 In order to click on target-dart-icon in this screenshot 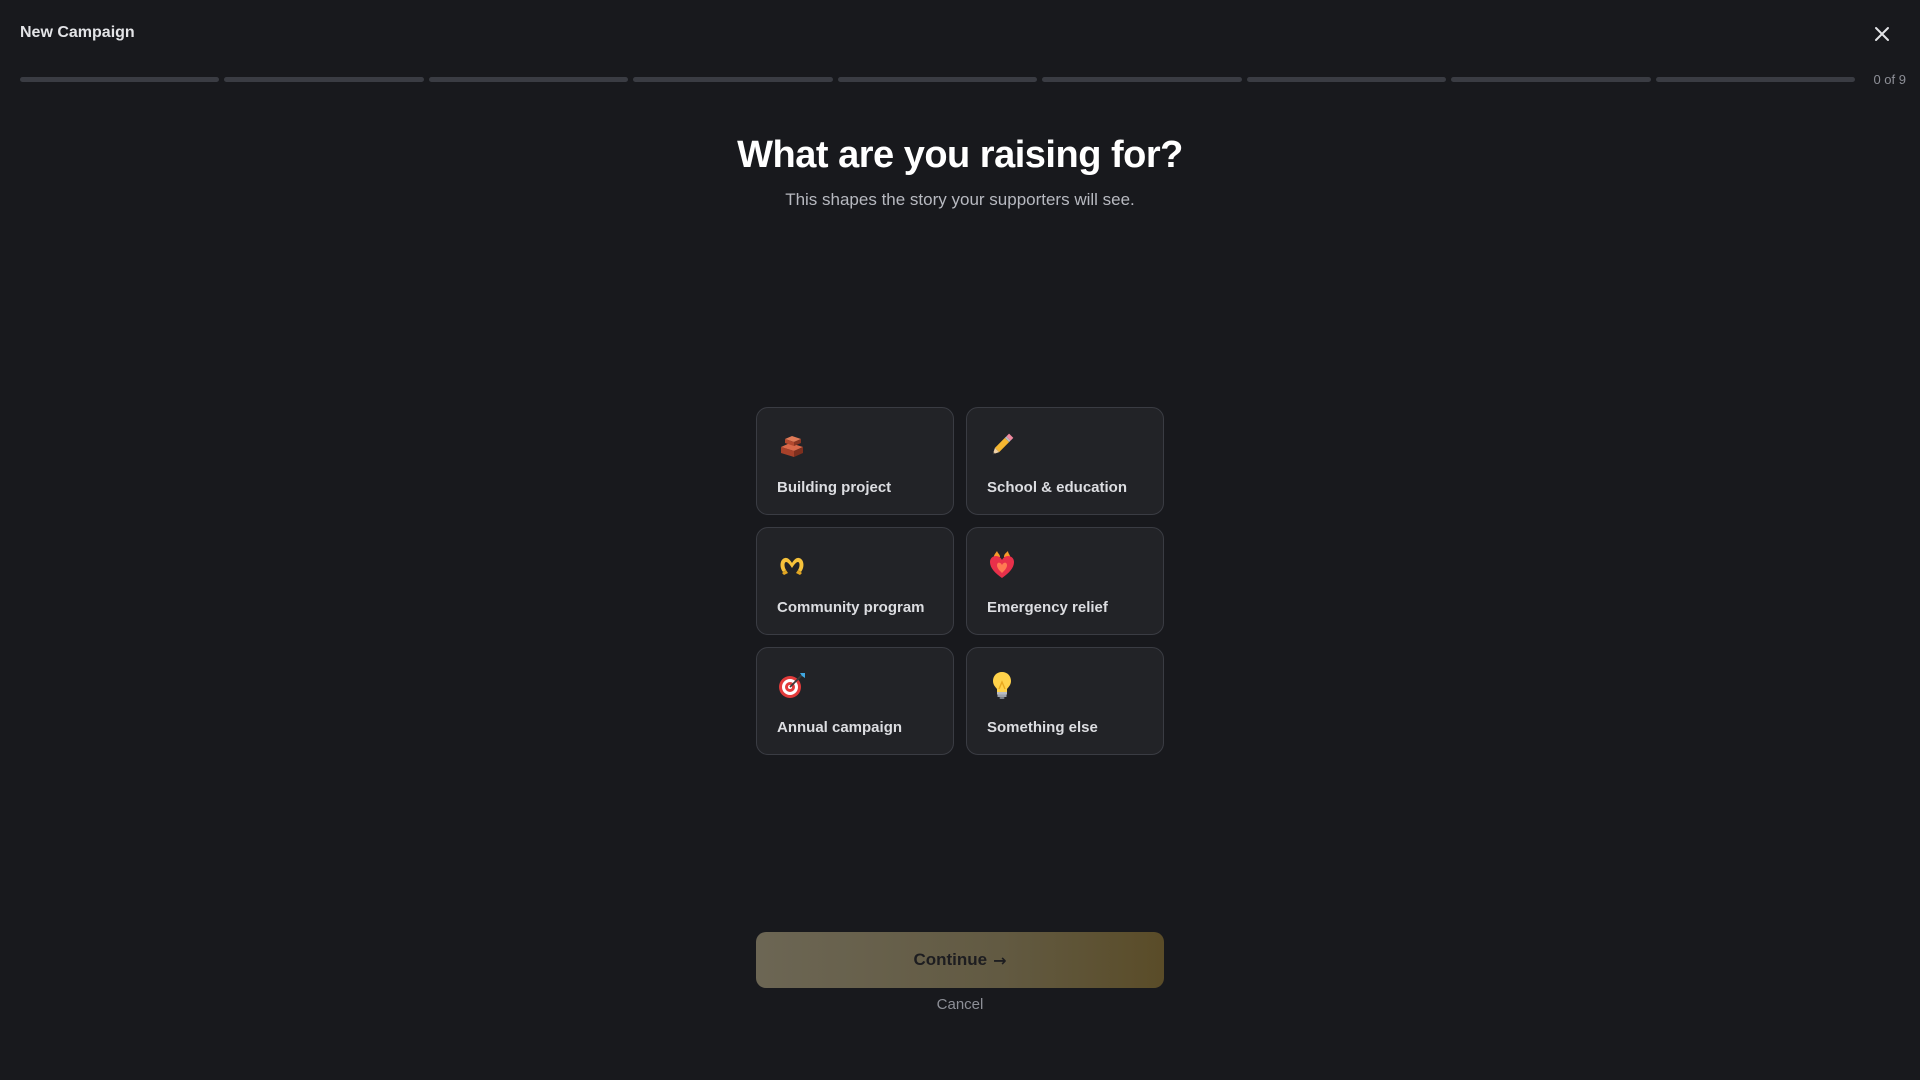, I will do `click(793, 685)`.